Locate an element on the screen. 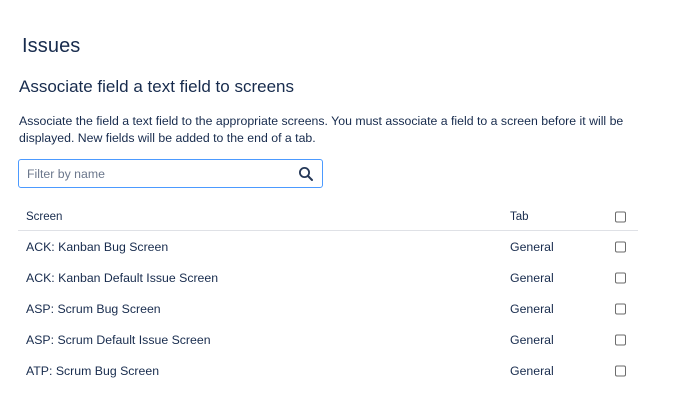 This screenshot has height=394, width=691. table-row: ATP: Scrum Bug Screen General is located at coordinates (328, 370).